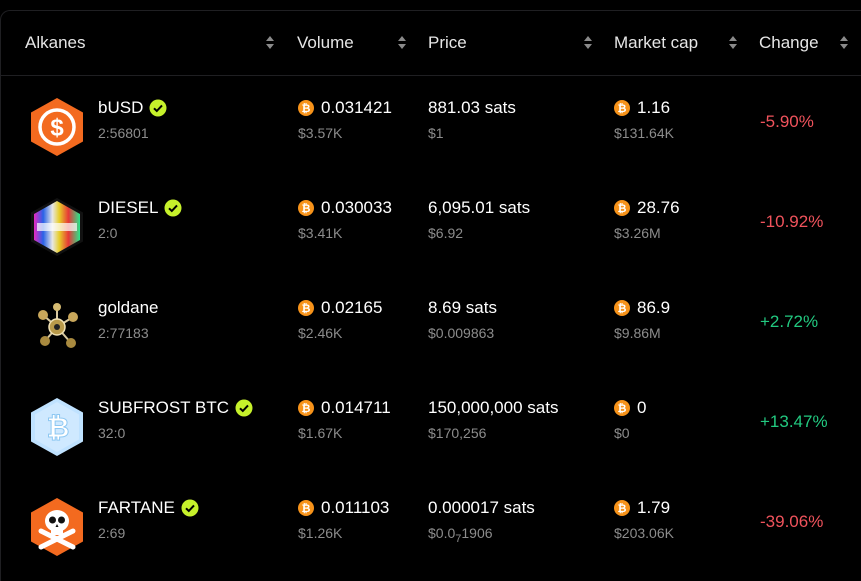  I want to click on sort-alkanes-icon, so click(270, 43).